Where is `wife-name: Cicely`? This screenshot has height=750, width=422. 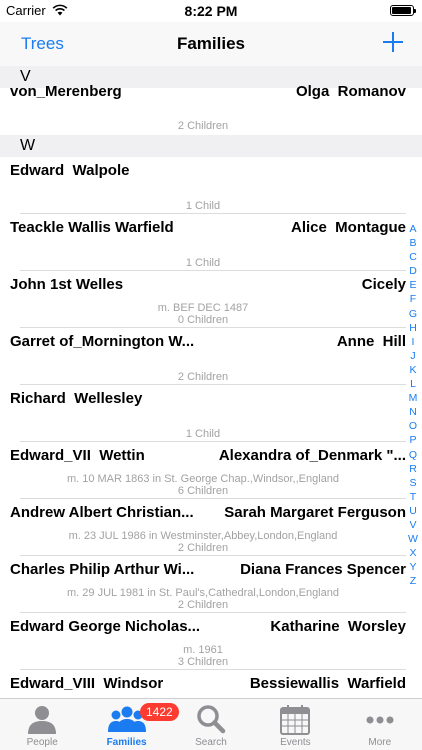 wife-name: Cicely is located at coordinates (383, 284).